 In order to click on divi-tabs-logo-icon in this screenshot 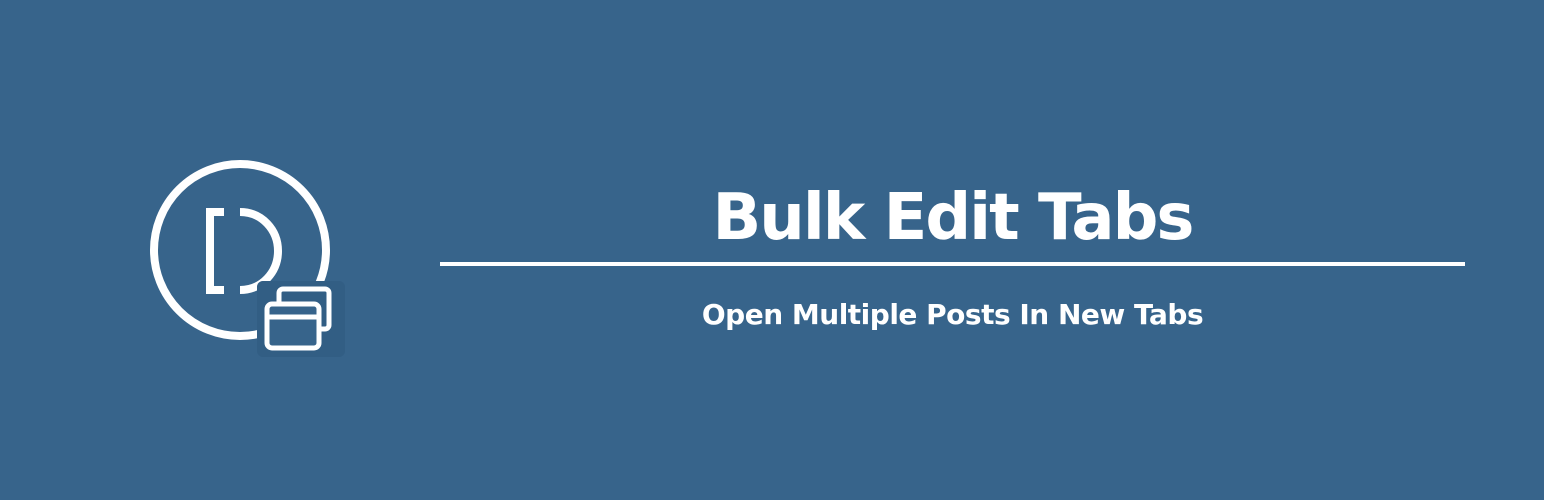, I will do `click(247, 258)`.